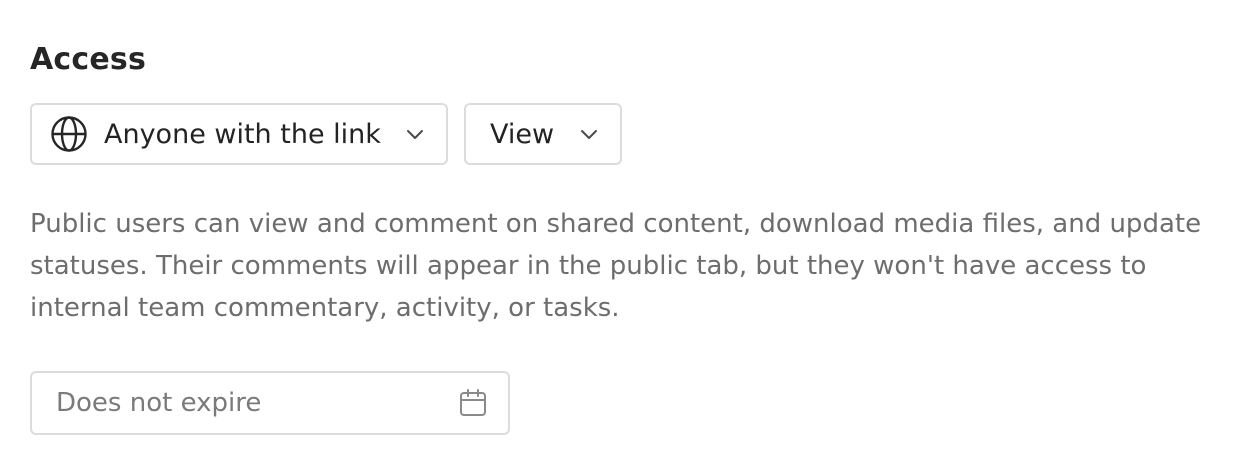  What do you see at coordinates (522, 134) in the screenshot?
I see `permission-value: View` at bounding box center [522, 134].